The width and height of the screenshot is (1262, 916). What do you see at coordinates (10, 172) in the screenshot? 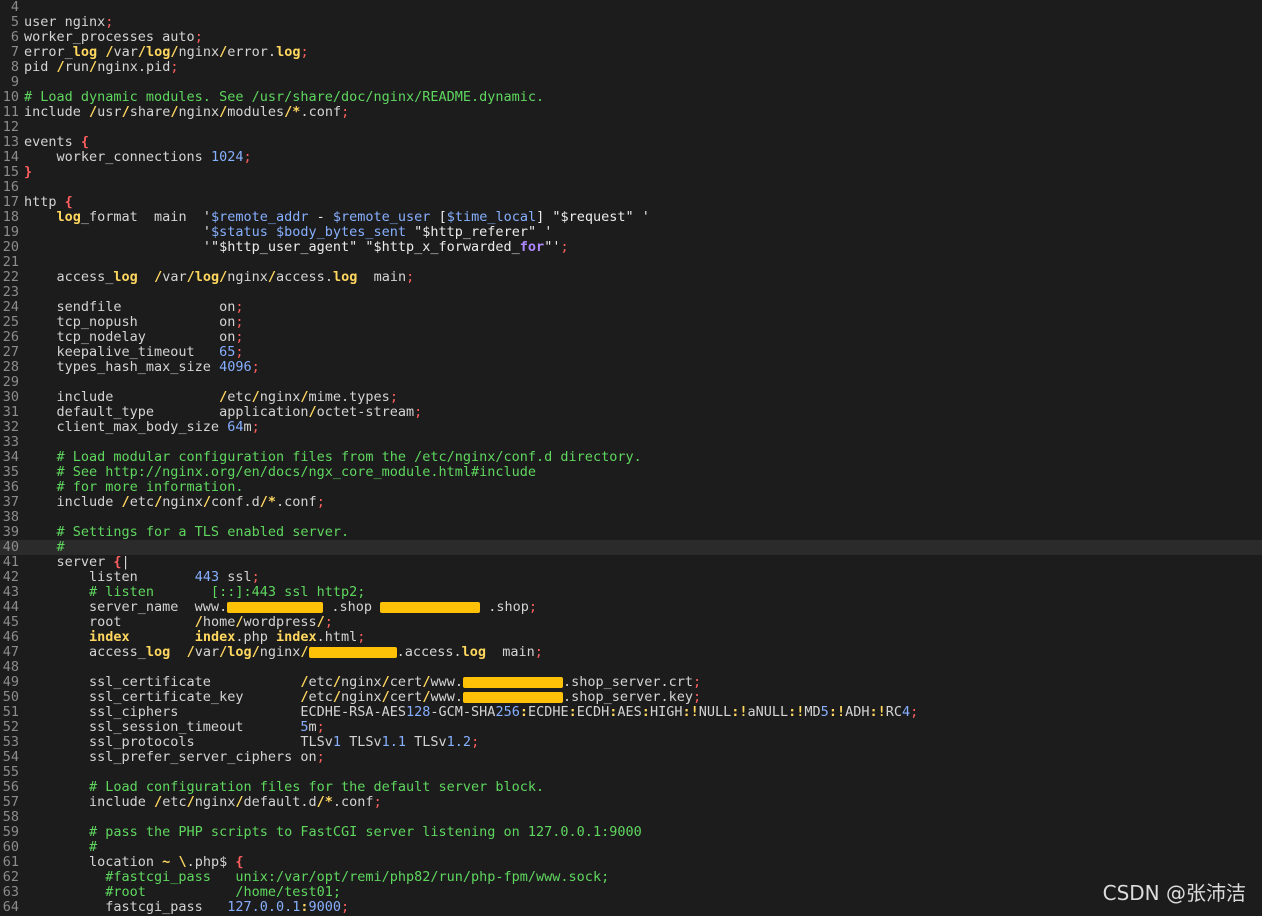
I see `line-number: 15` at bounding box center [10, 172].